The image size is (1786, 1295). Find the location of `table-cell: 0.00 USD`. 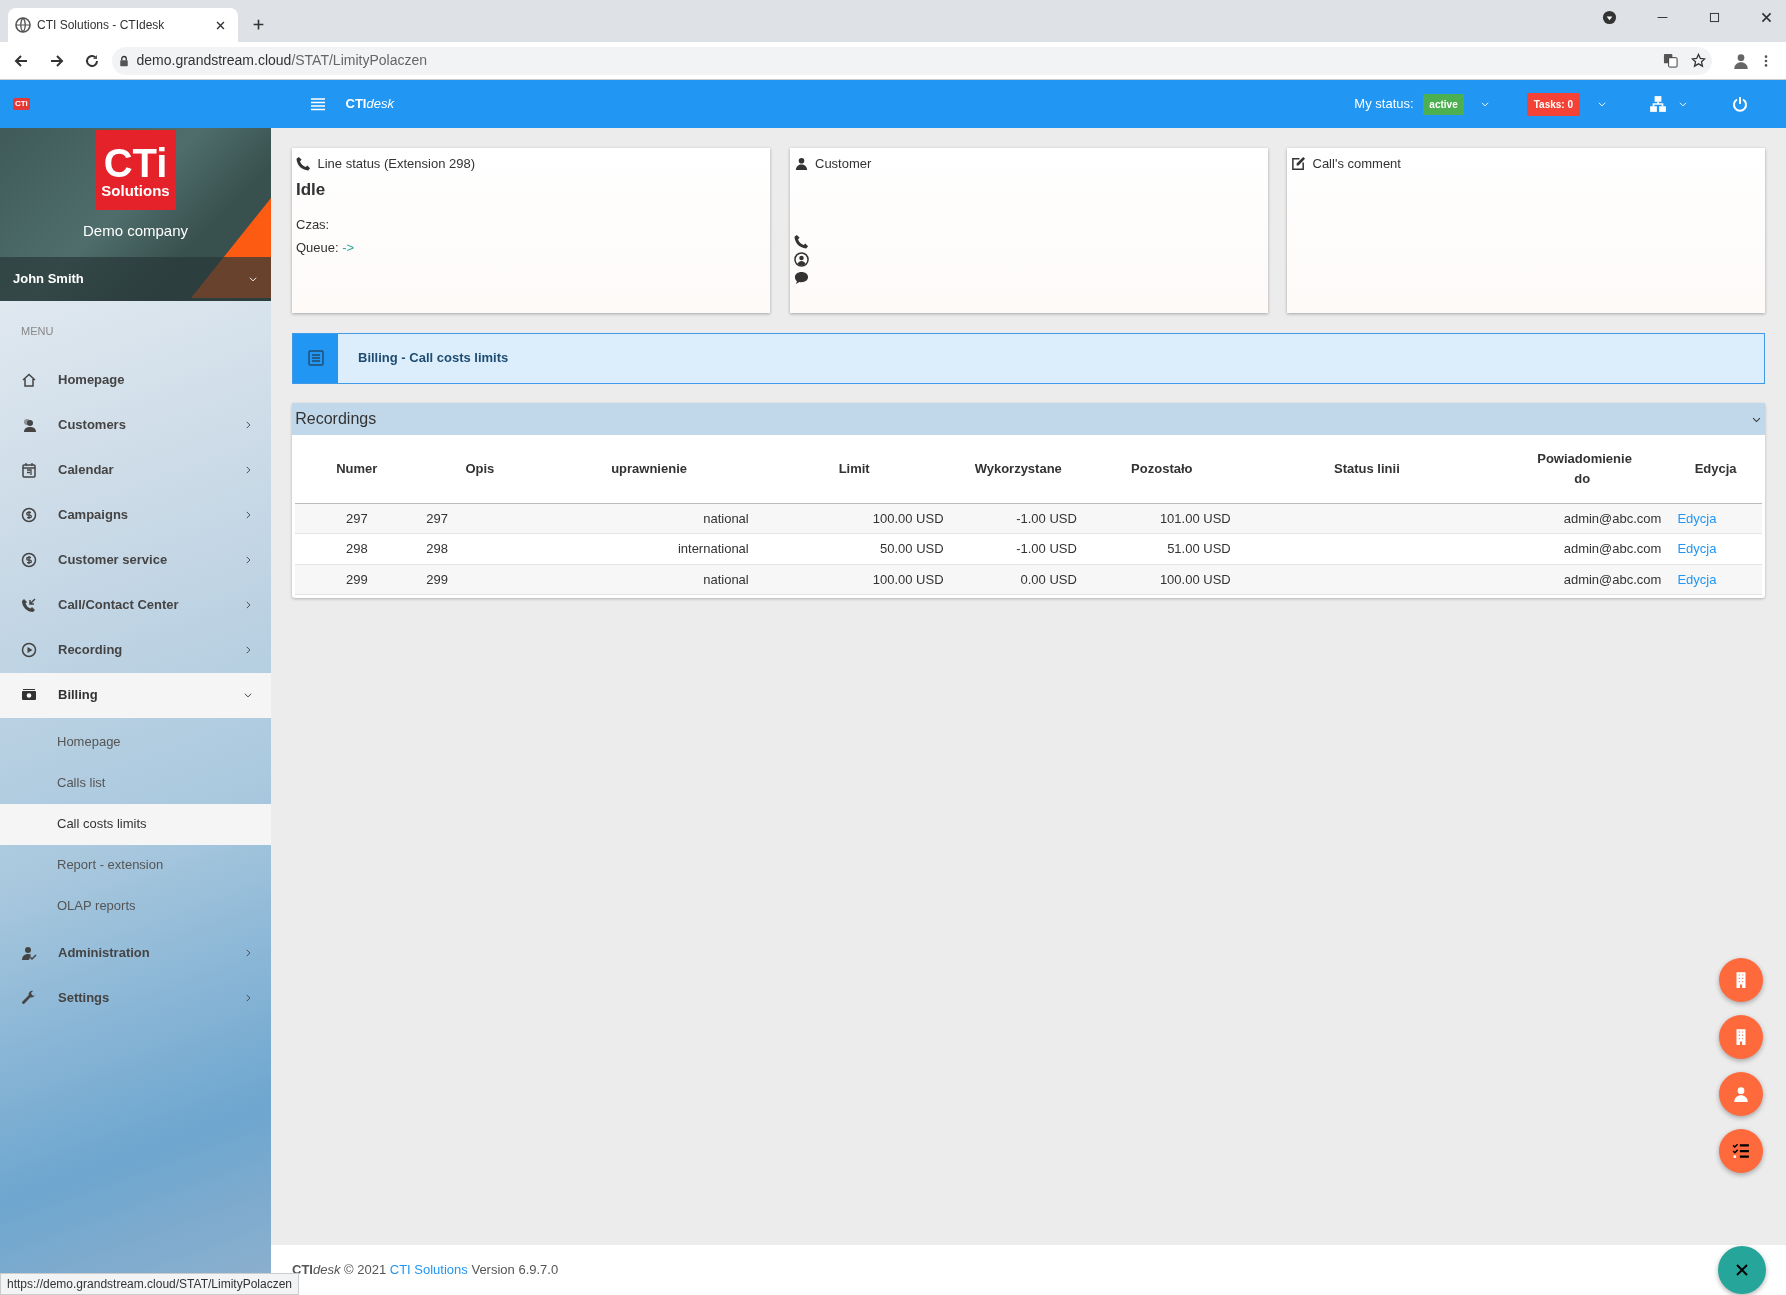

table-cell: 0.00 USD is located at coordinates (1048, 579).